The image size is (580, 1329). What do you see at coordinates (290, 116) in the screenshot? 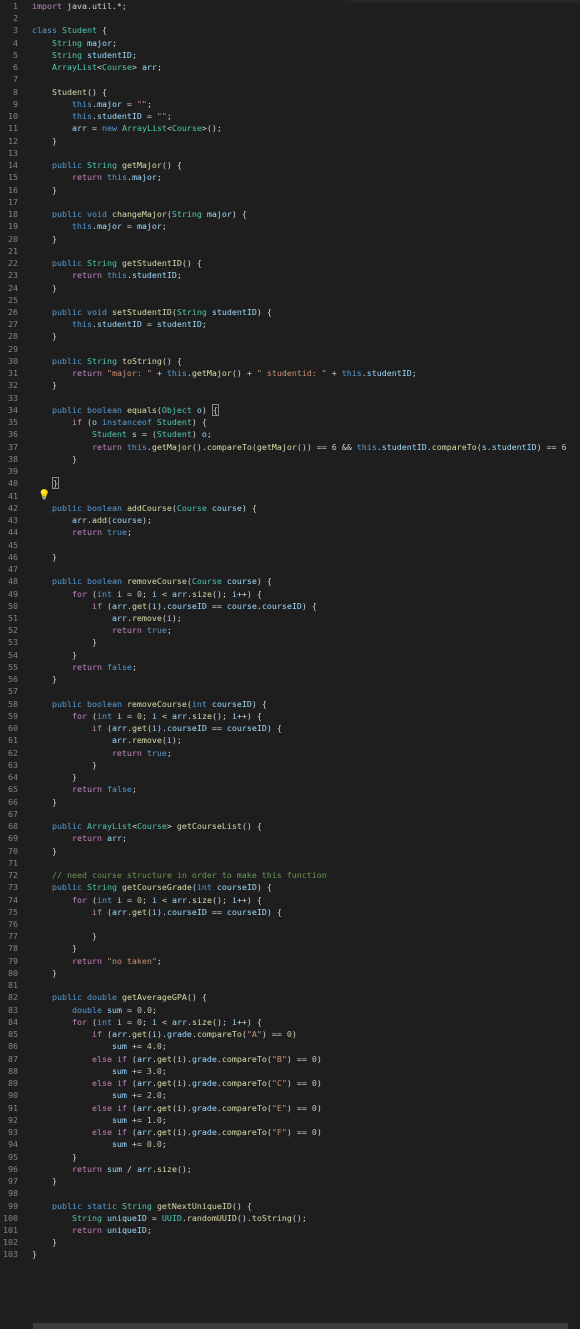
I see `code-line: 10 this.studentID = "";` at bounding box center [290, 116].